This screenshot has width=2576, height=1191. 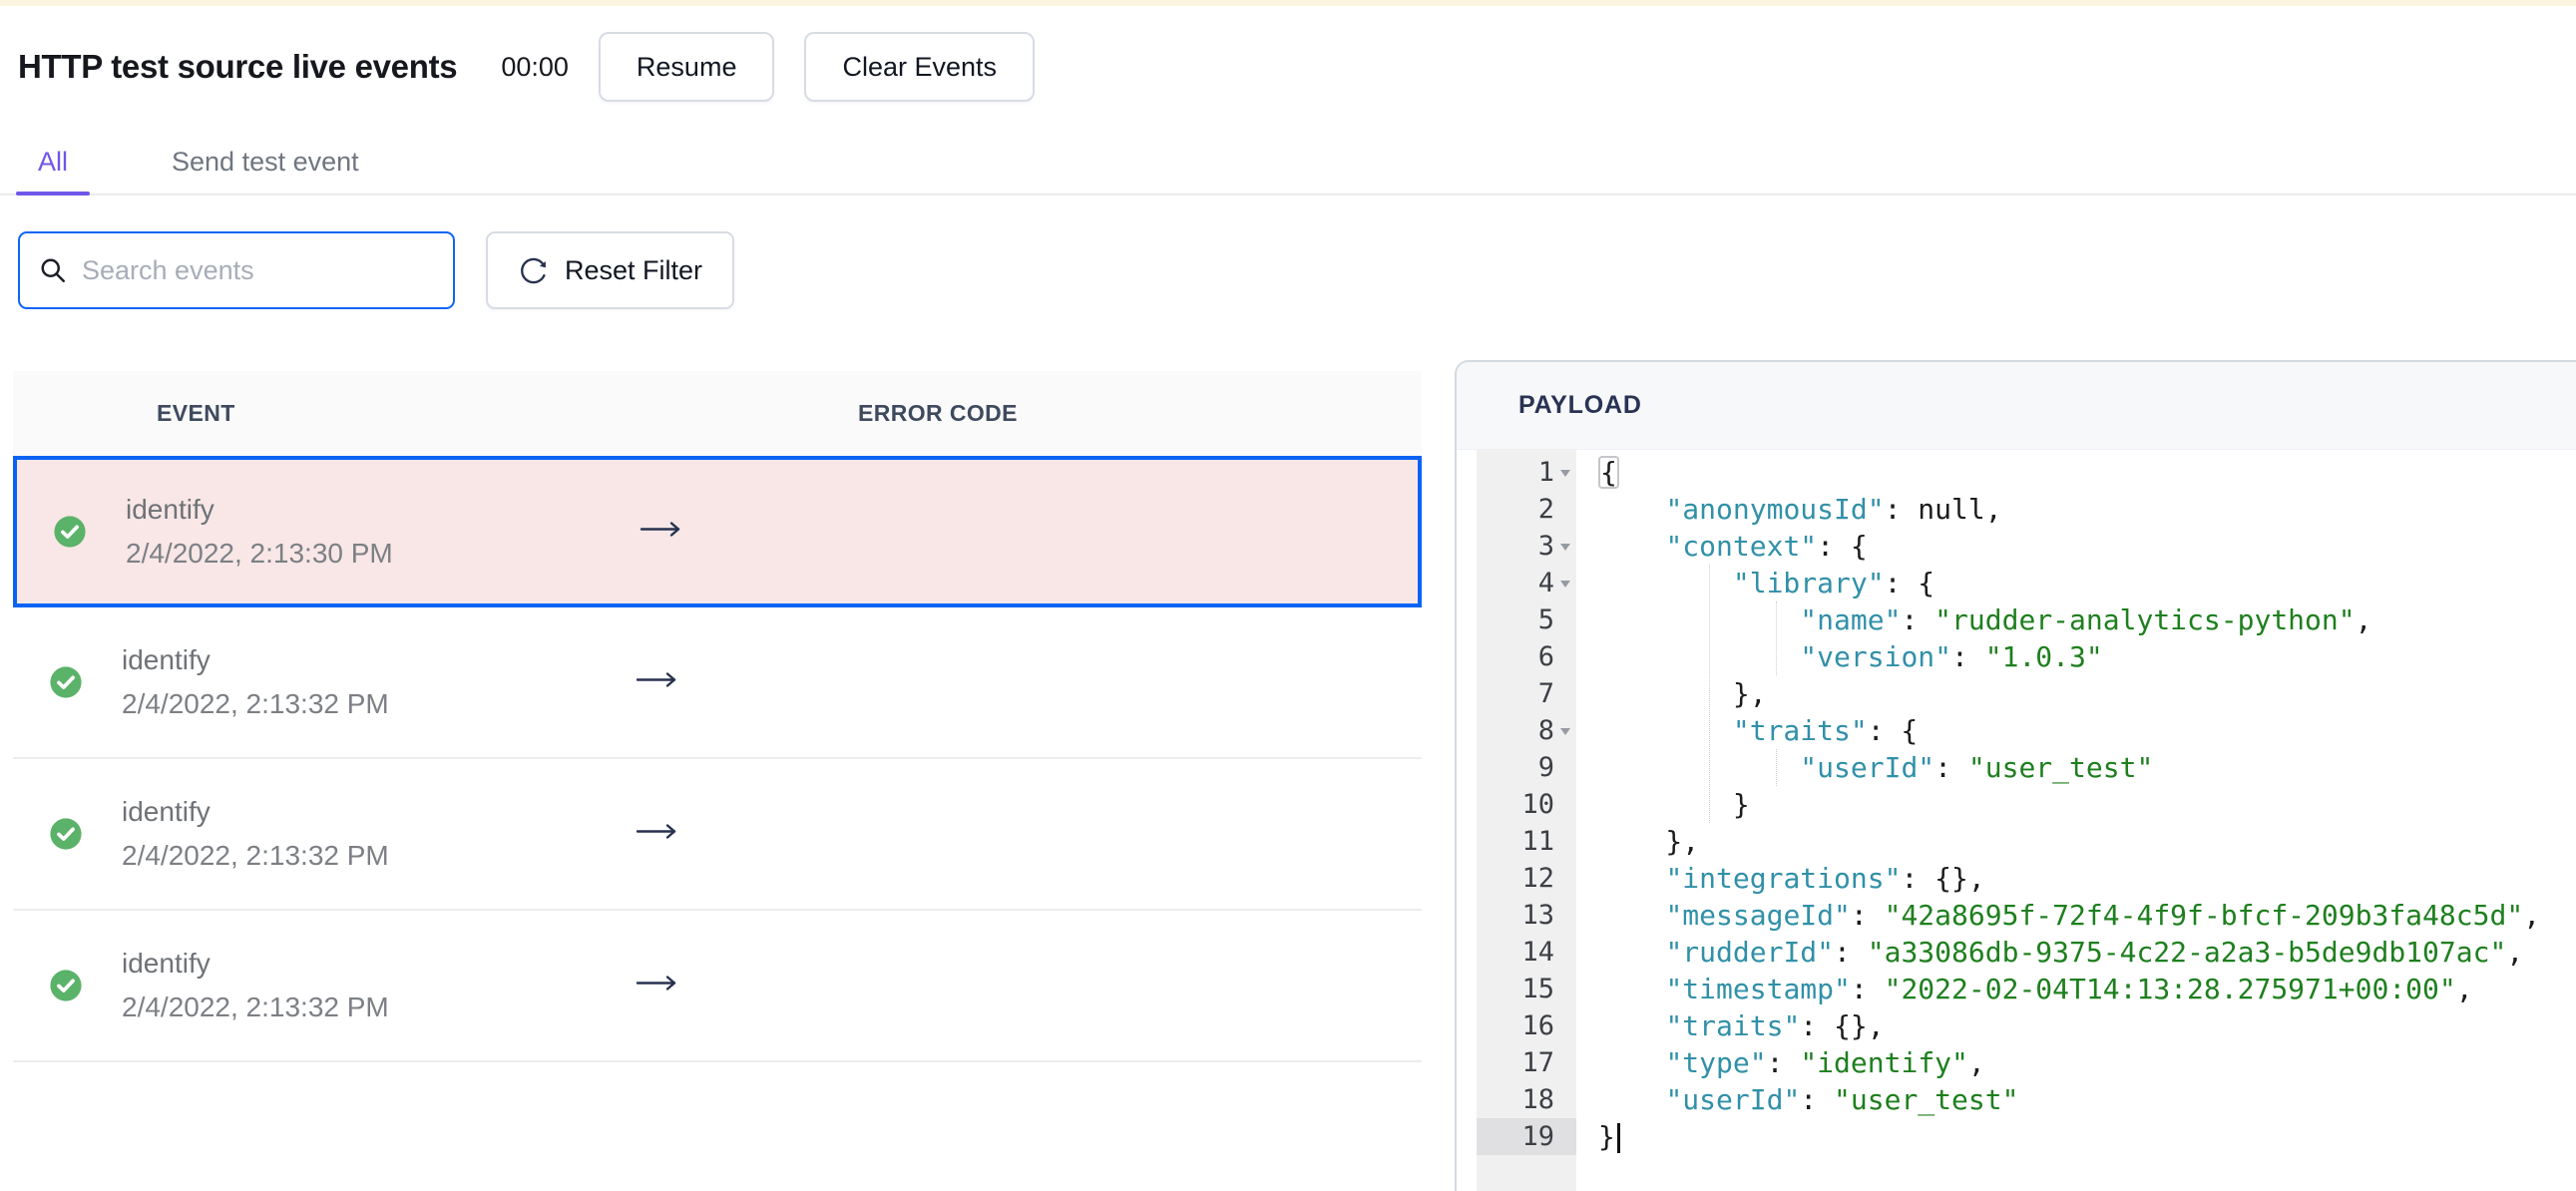 I want to click on line-number: 5, so click(x=1545, y=619).